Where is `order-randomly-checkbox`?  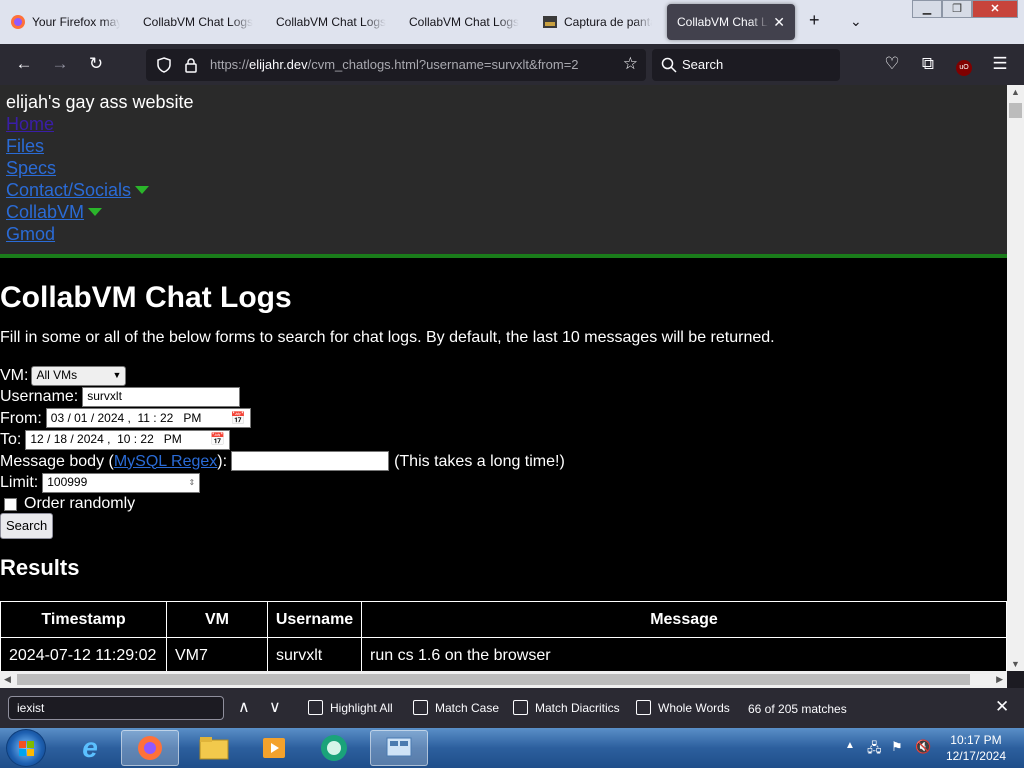 order-randomly-checkbox is located at coordinates (10, 504).